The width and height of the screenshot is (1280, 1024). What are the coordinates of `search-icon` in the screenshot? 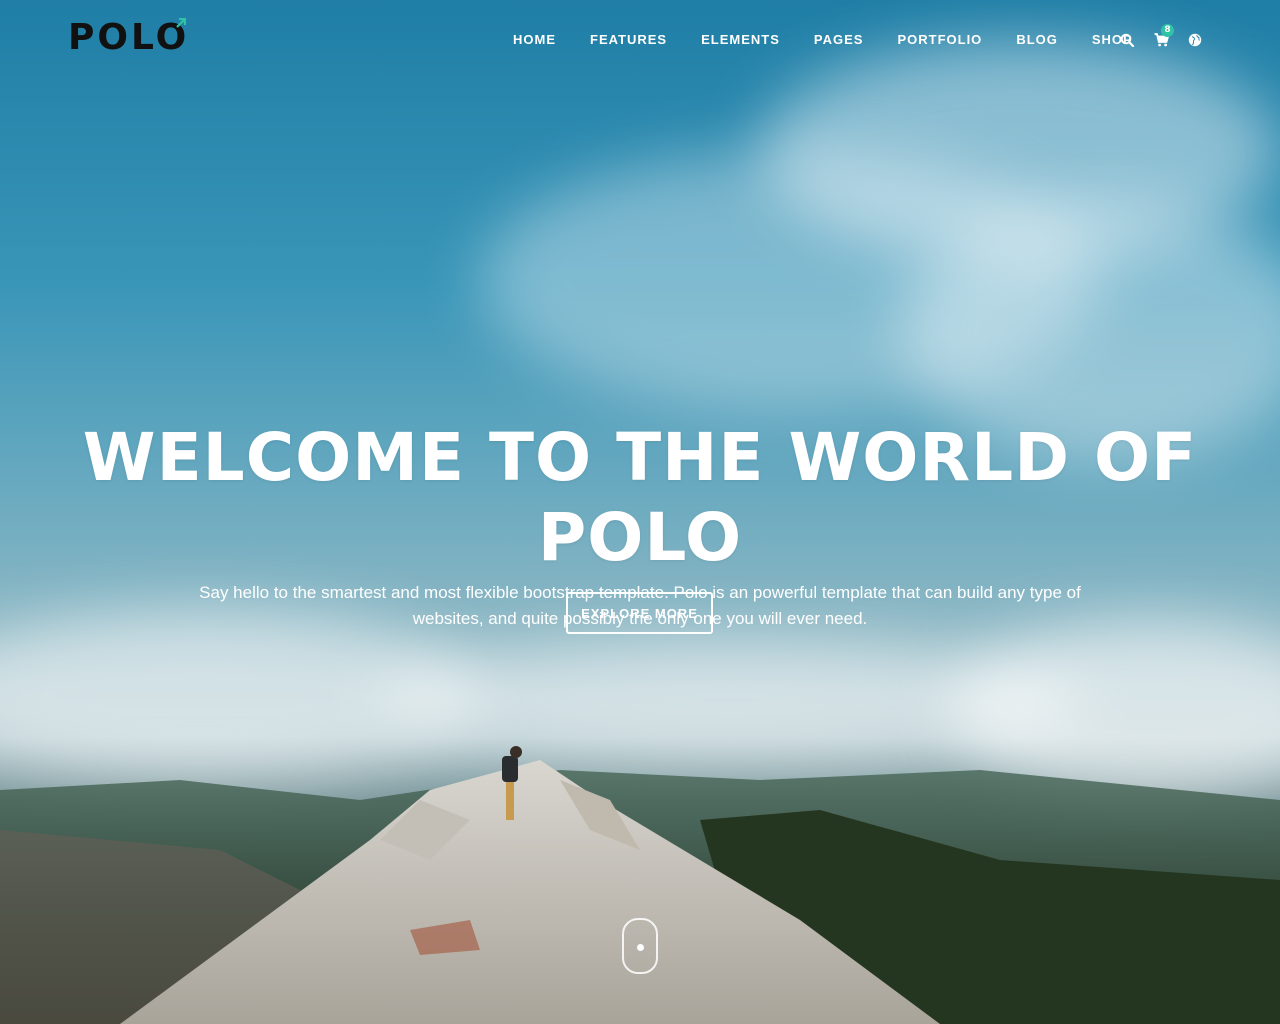 It's located at (1127, 40).